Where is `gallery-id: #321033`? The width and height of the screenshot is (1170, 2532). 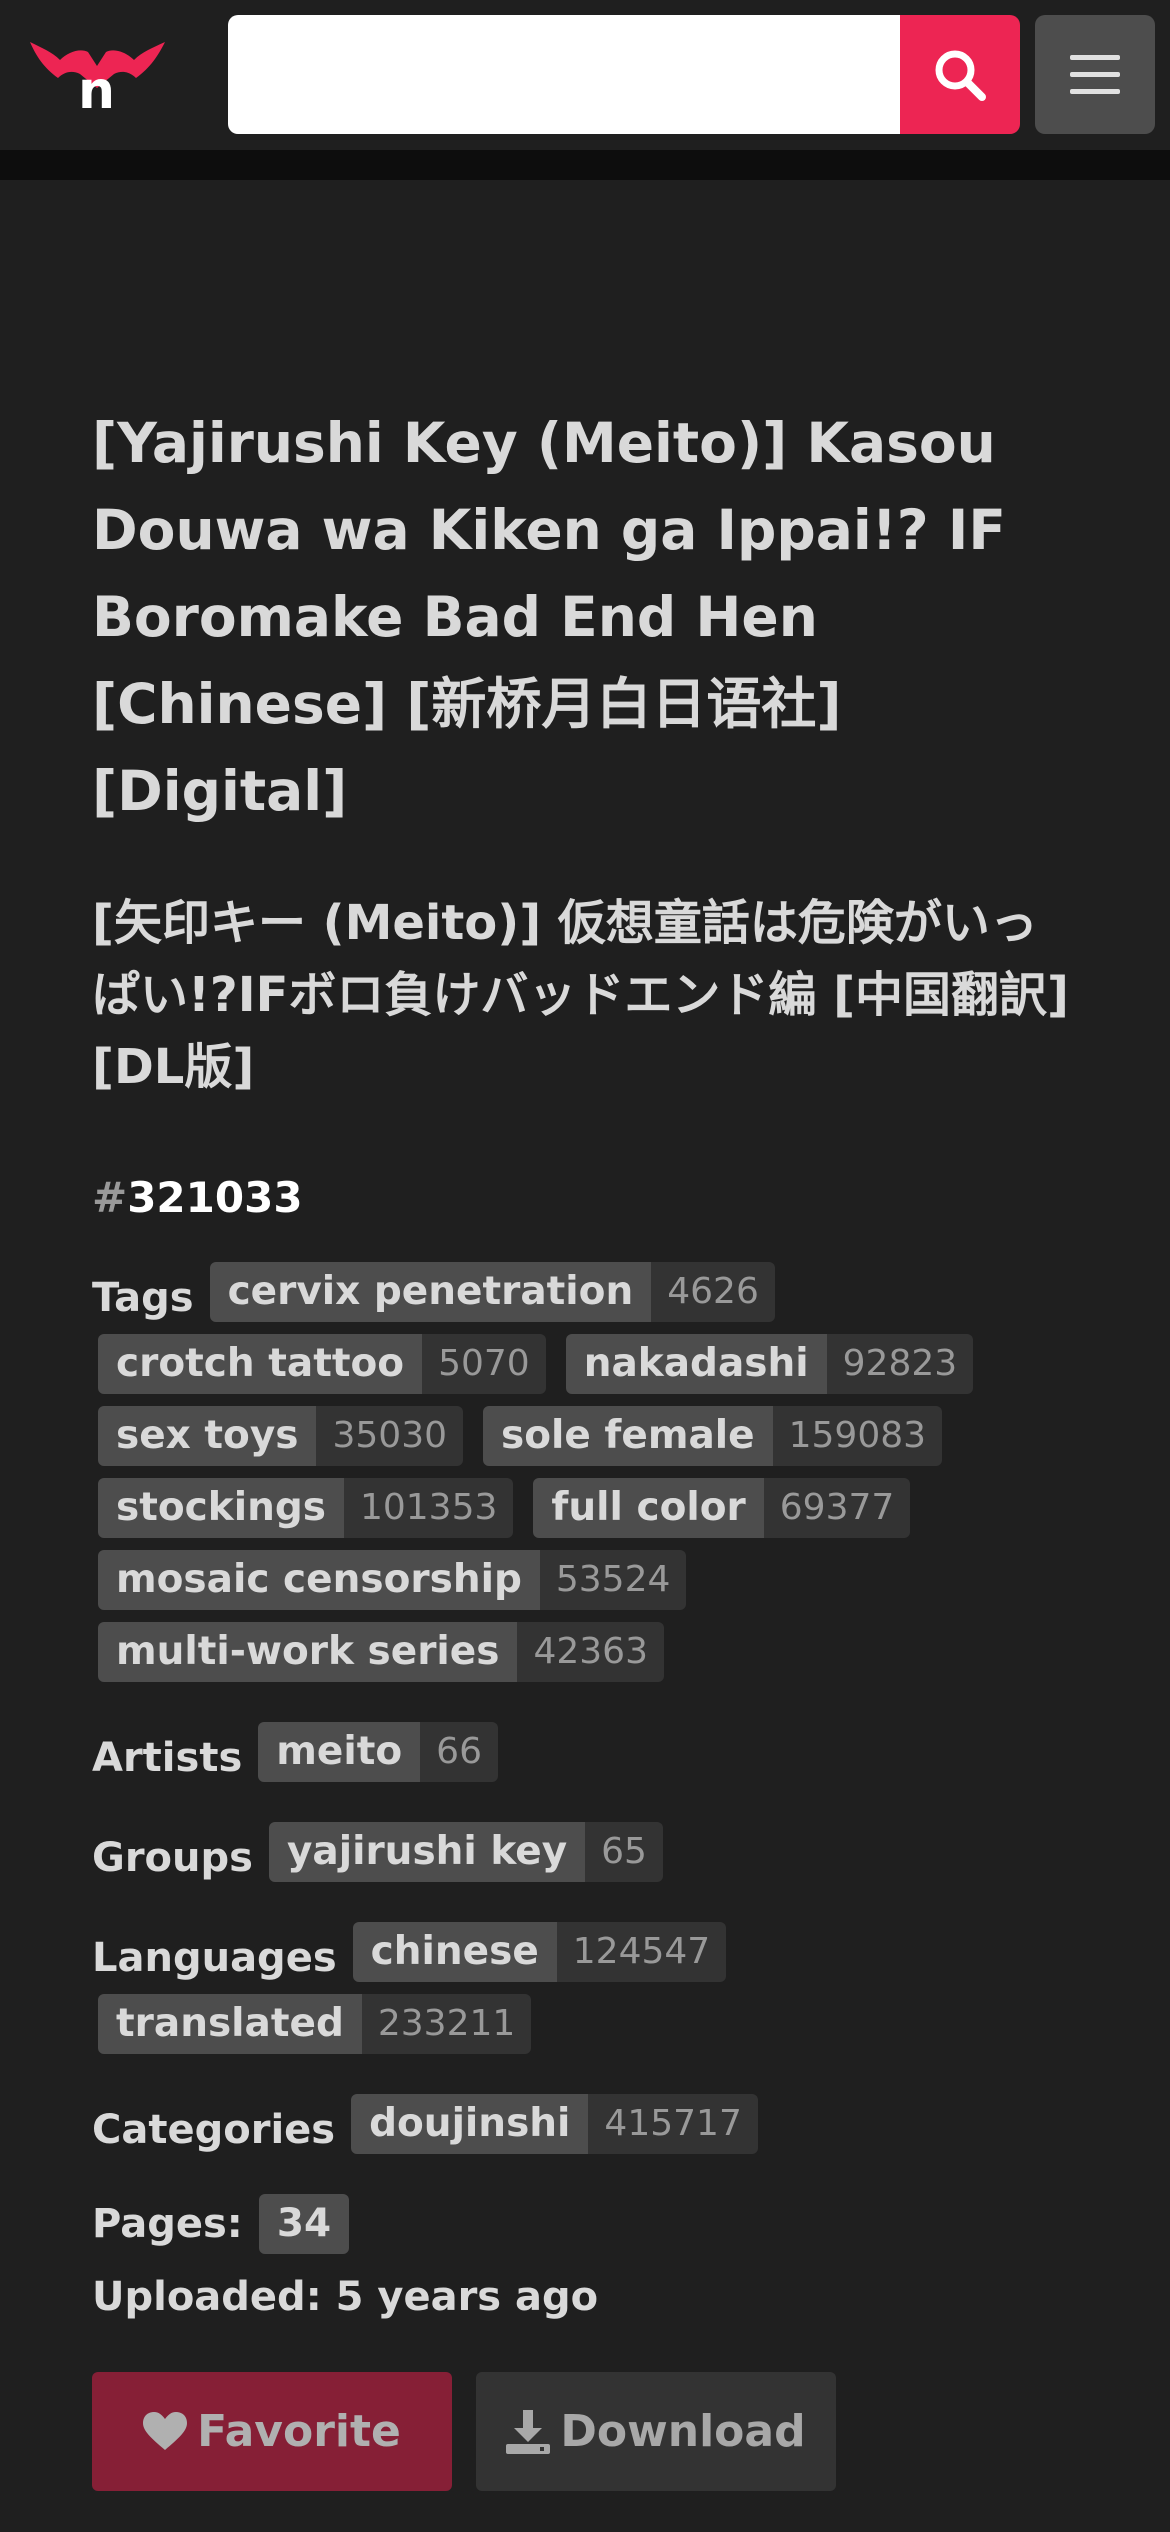 gallery-id: #321033 is located at coordinates (587, 1197).